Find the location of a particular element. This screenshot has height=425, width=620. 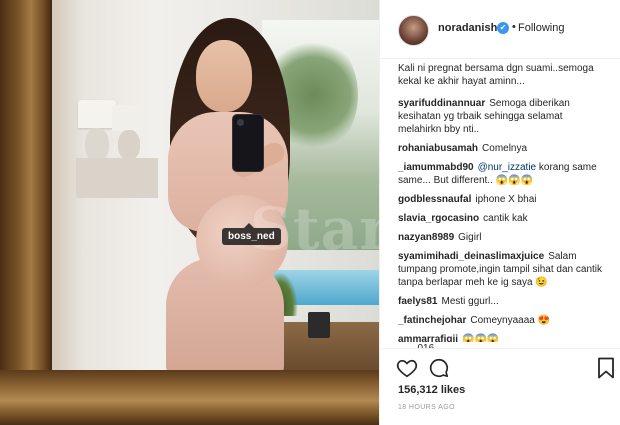

comment-item: _fatinchejohar Comeynyaaaa 😍 is located at coordinates (502, 320).